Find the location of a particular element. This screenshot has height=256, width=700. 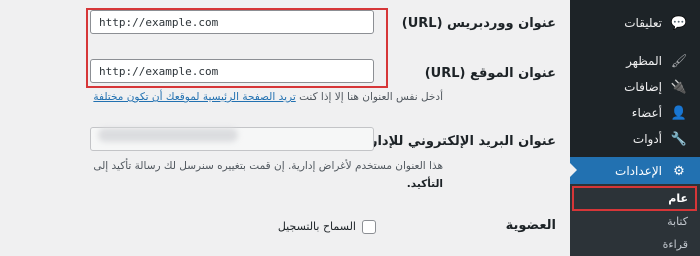

settings-submenu: عام كتابة قراءة is located at coordinates (635, 220).